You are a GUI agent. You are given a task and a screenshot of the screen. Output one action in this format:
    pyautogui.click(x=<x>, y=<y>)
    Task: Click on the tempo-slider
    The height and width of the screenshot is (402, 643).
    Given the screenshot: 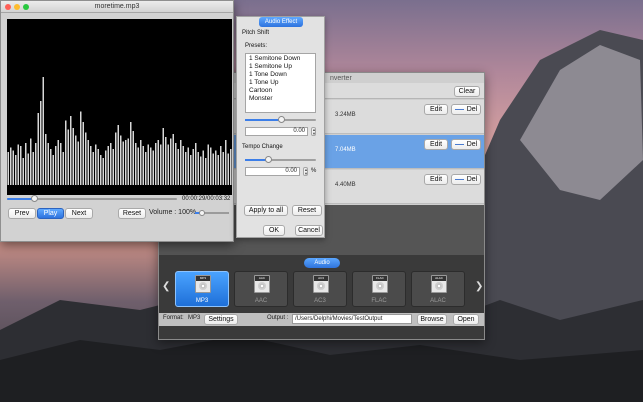 What is the action you would take?
    pyautogui.click(x=280, y=159)
    